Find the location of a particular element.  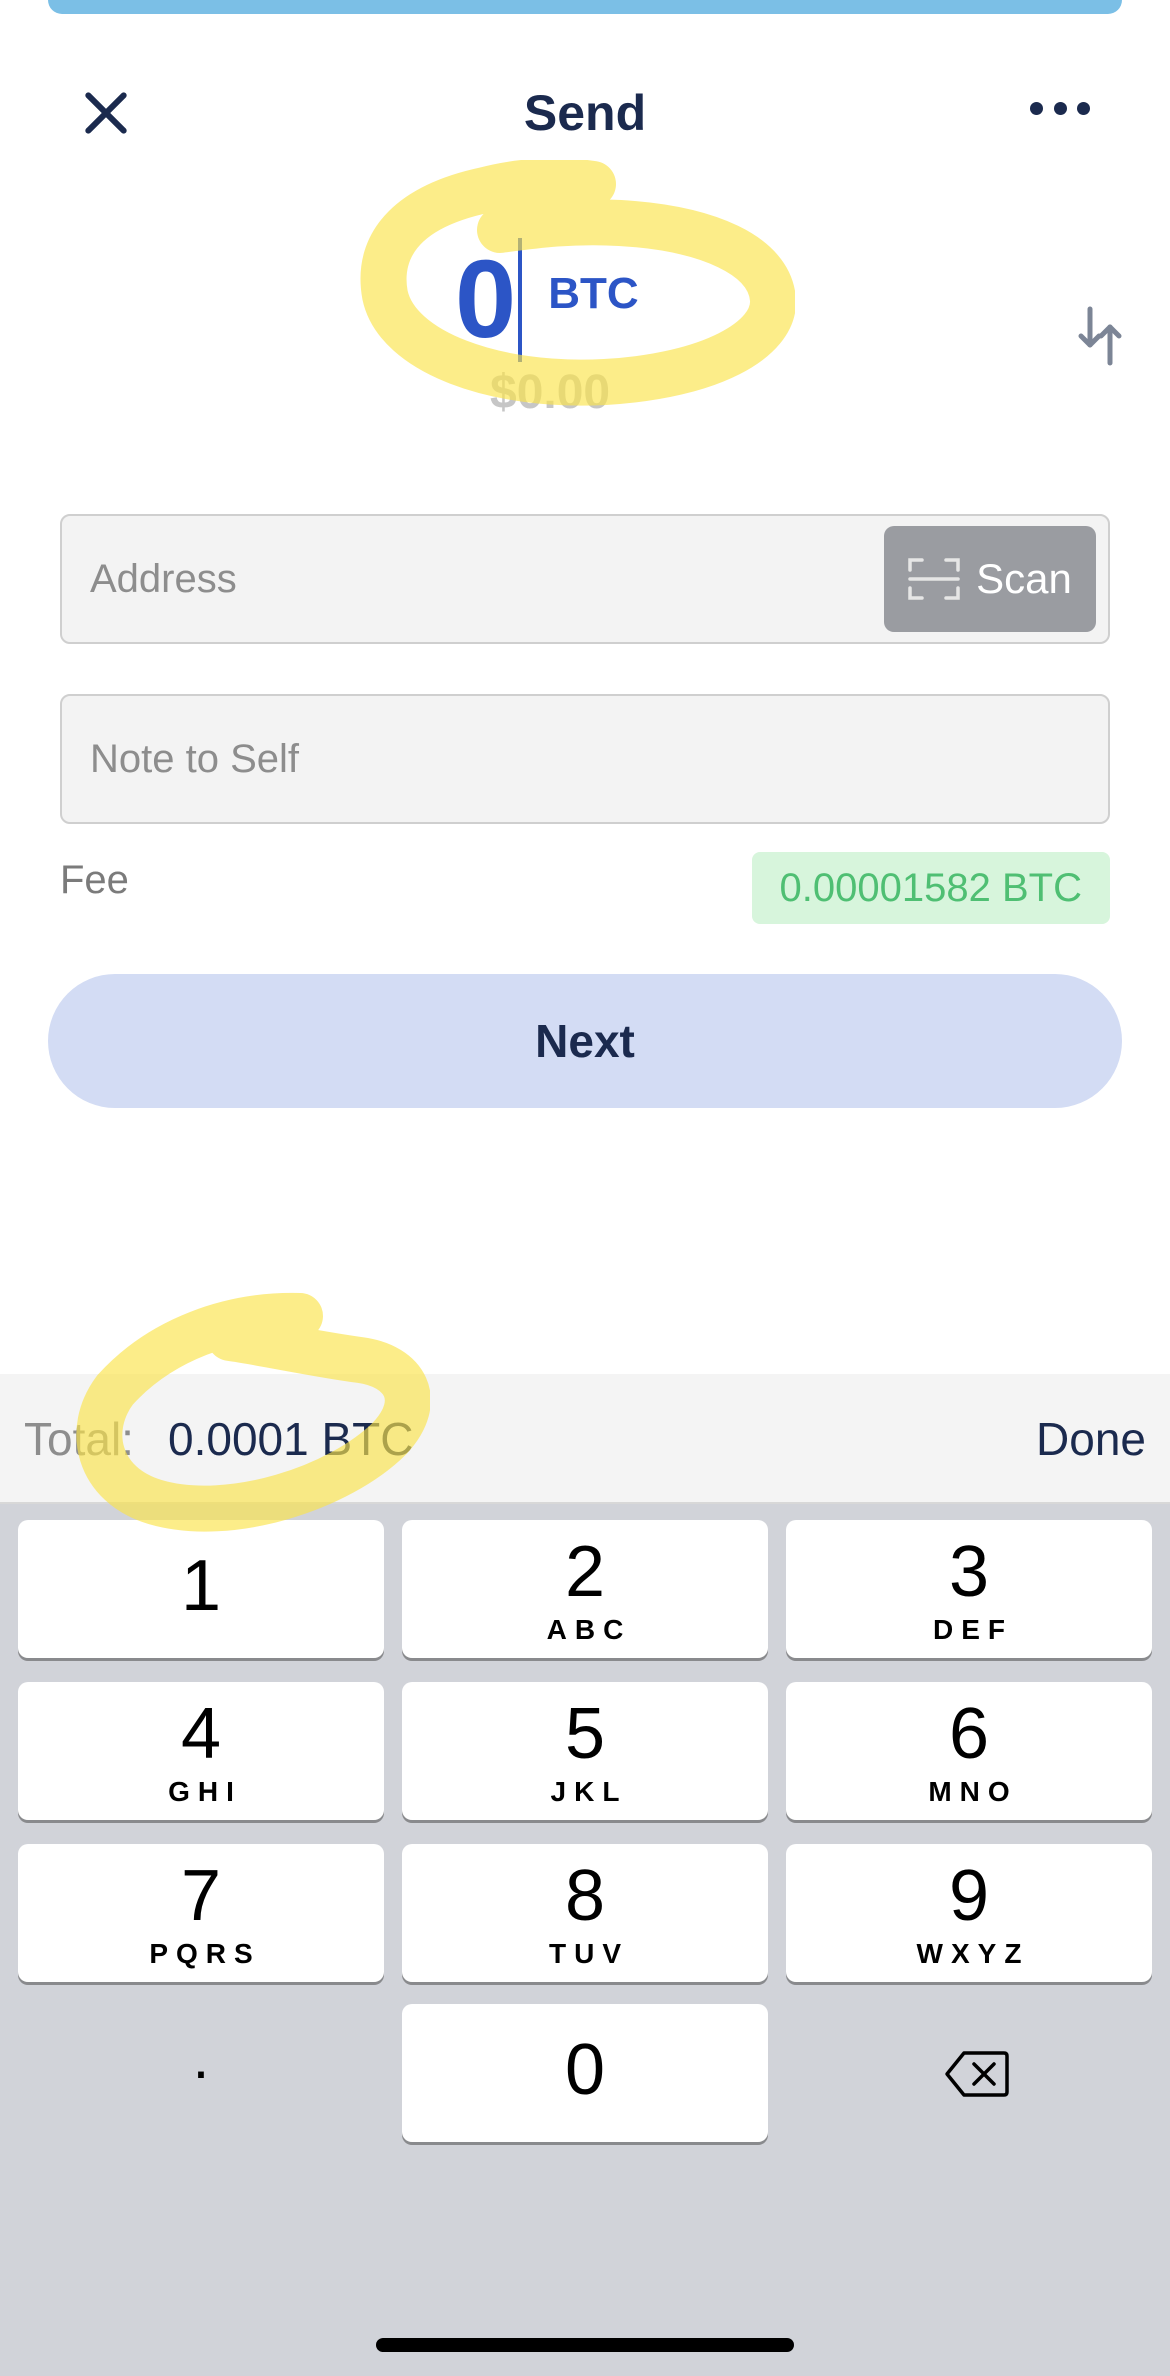

note-placeholder: Note to Self is located at coordinates (195, 759).